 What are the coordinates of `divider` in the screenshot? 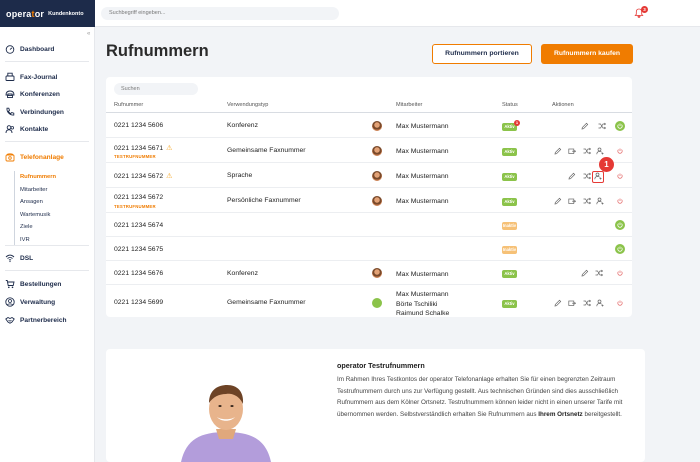 It's located at (47, 270).